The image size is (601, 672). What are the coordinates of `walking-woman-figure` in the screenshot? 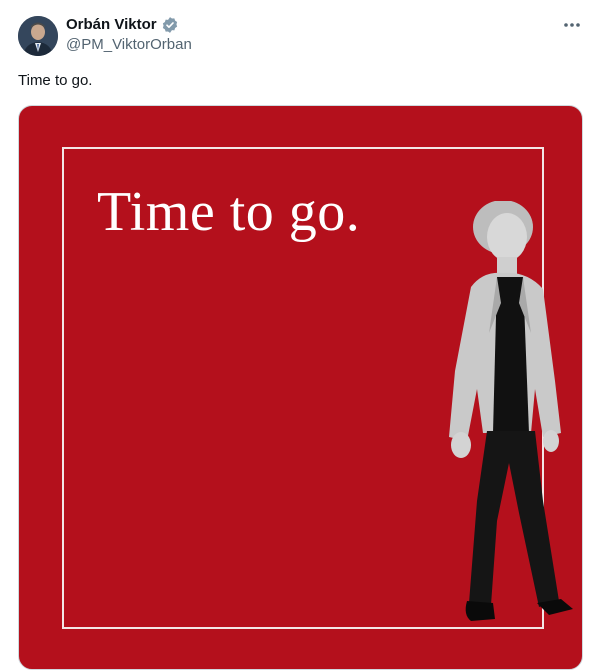 It's located at (511, 411).